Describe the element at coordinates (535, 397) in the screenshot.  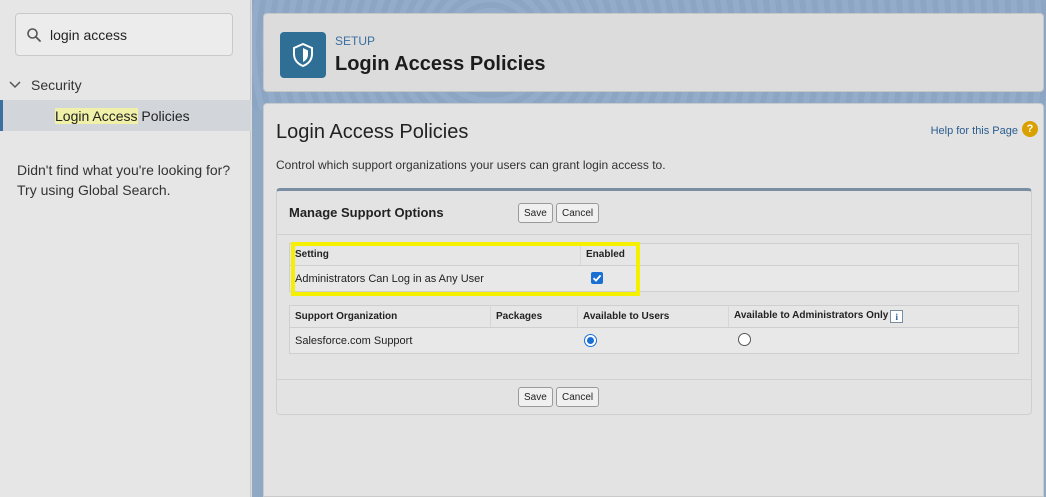
I see `save-button-bottom: Save` at that location.